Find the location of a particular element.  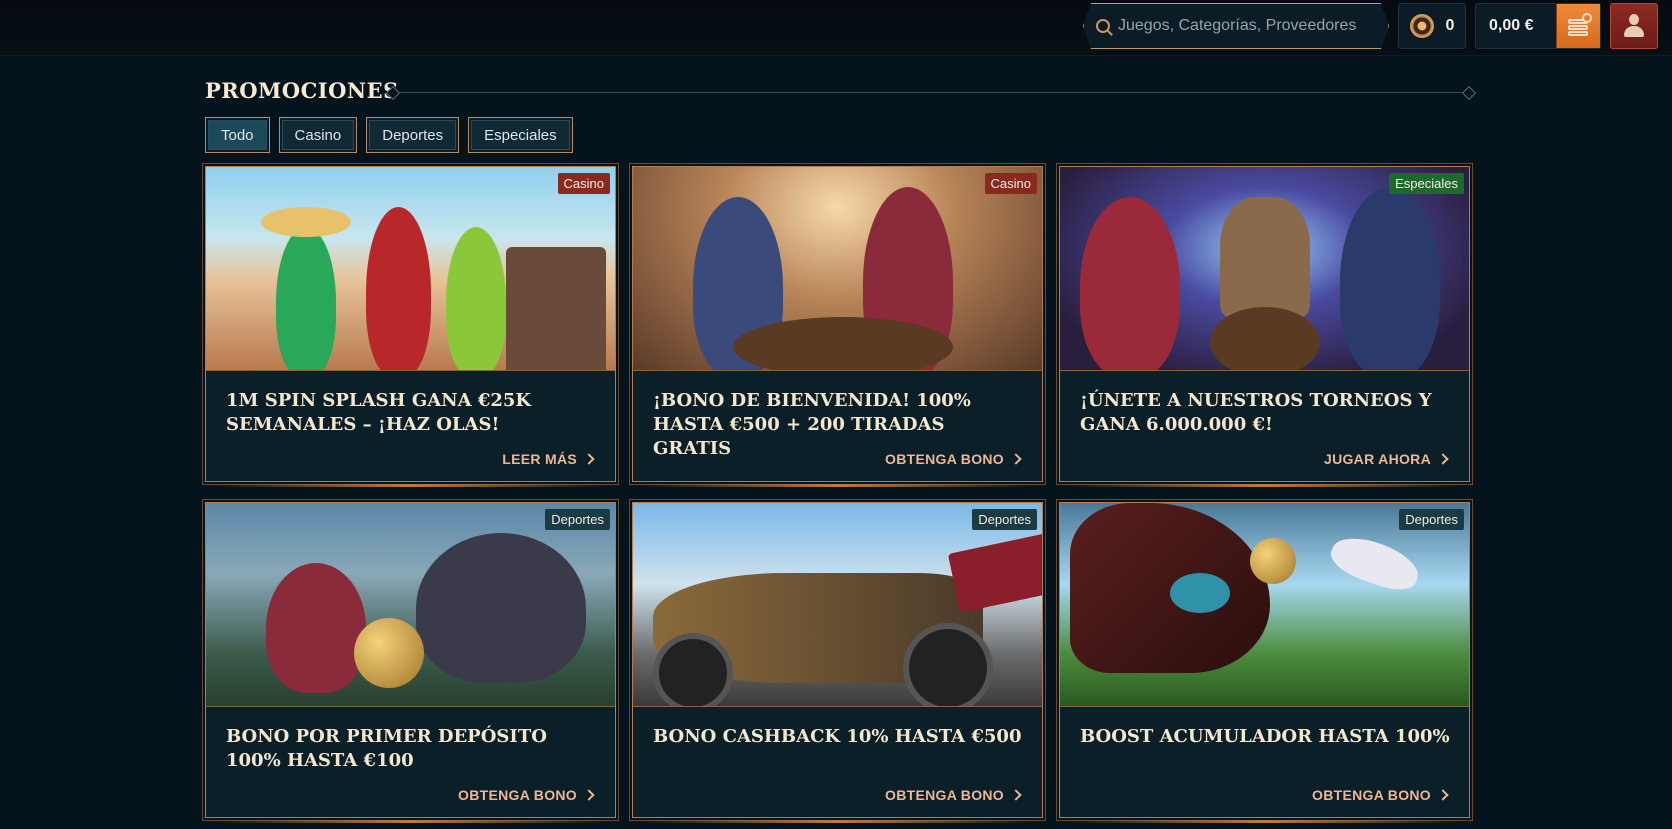

search-box is located at coordinates (1236, 26).